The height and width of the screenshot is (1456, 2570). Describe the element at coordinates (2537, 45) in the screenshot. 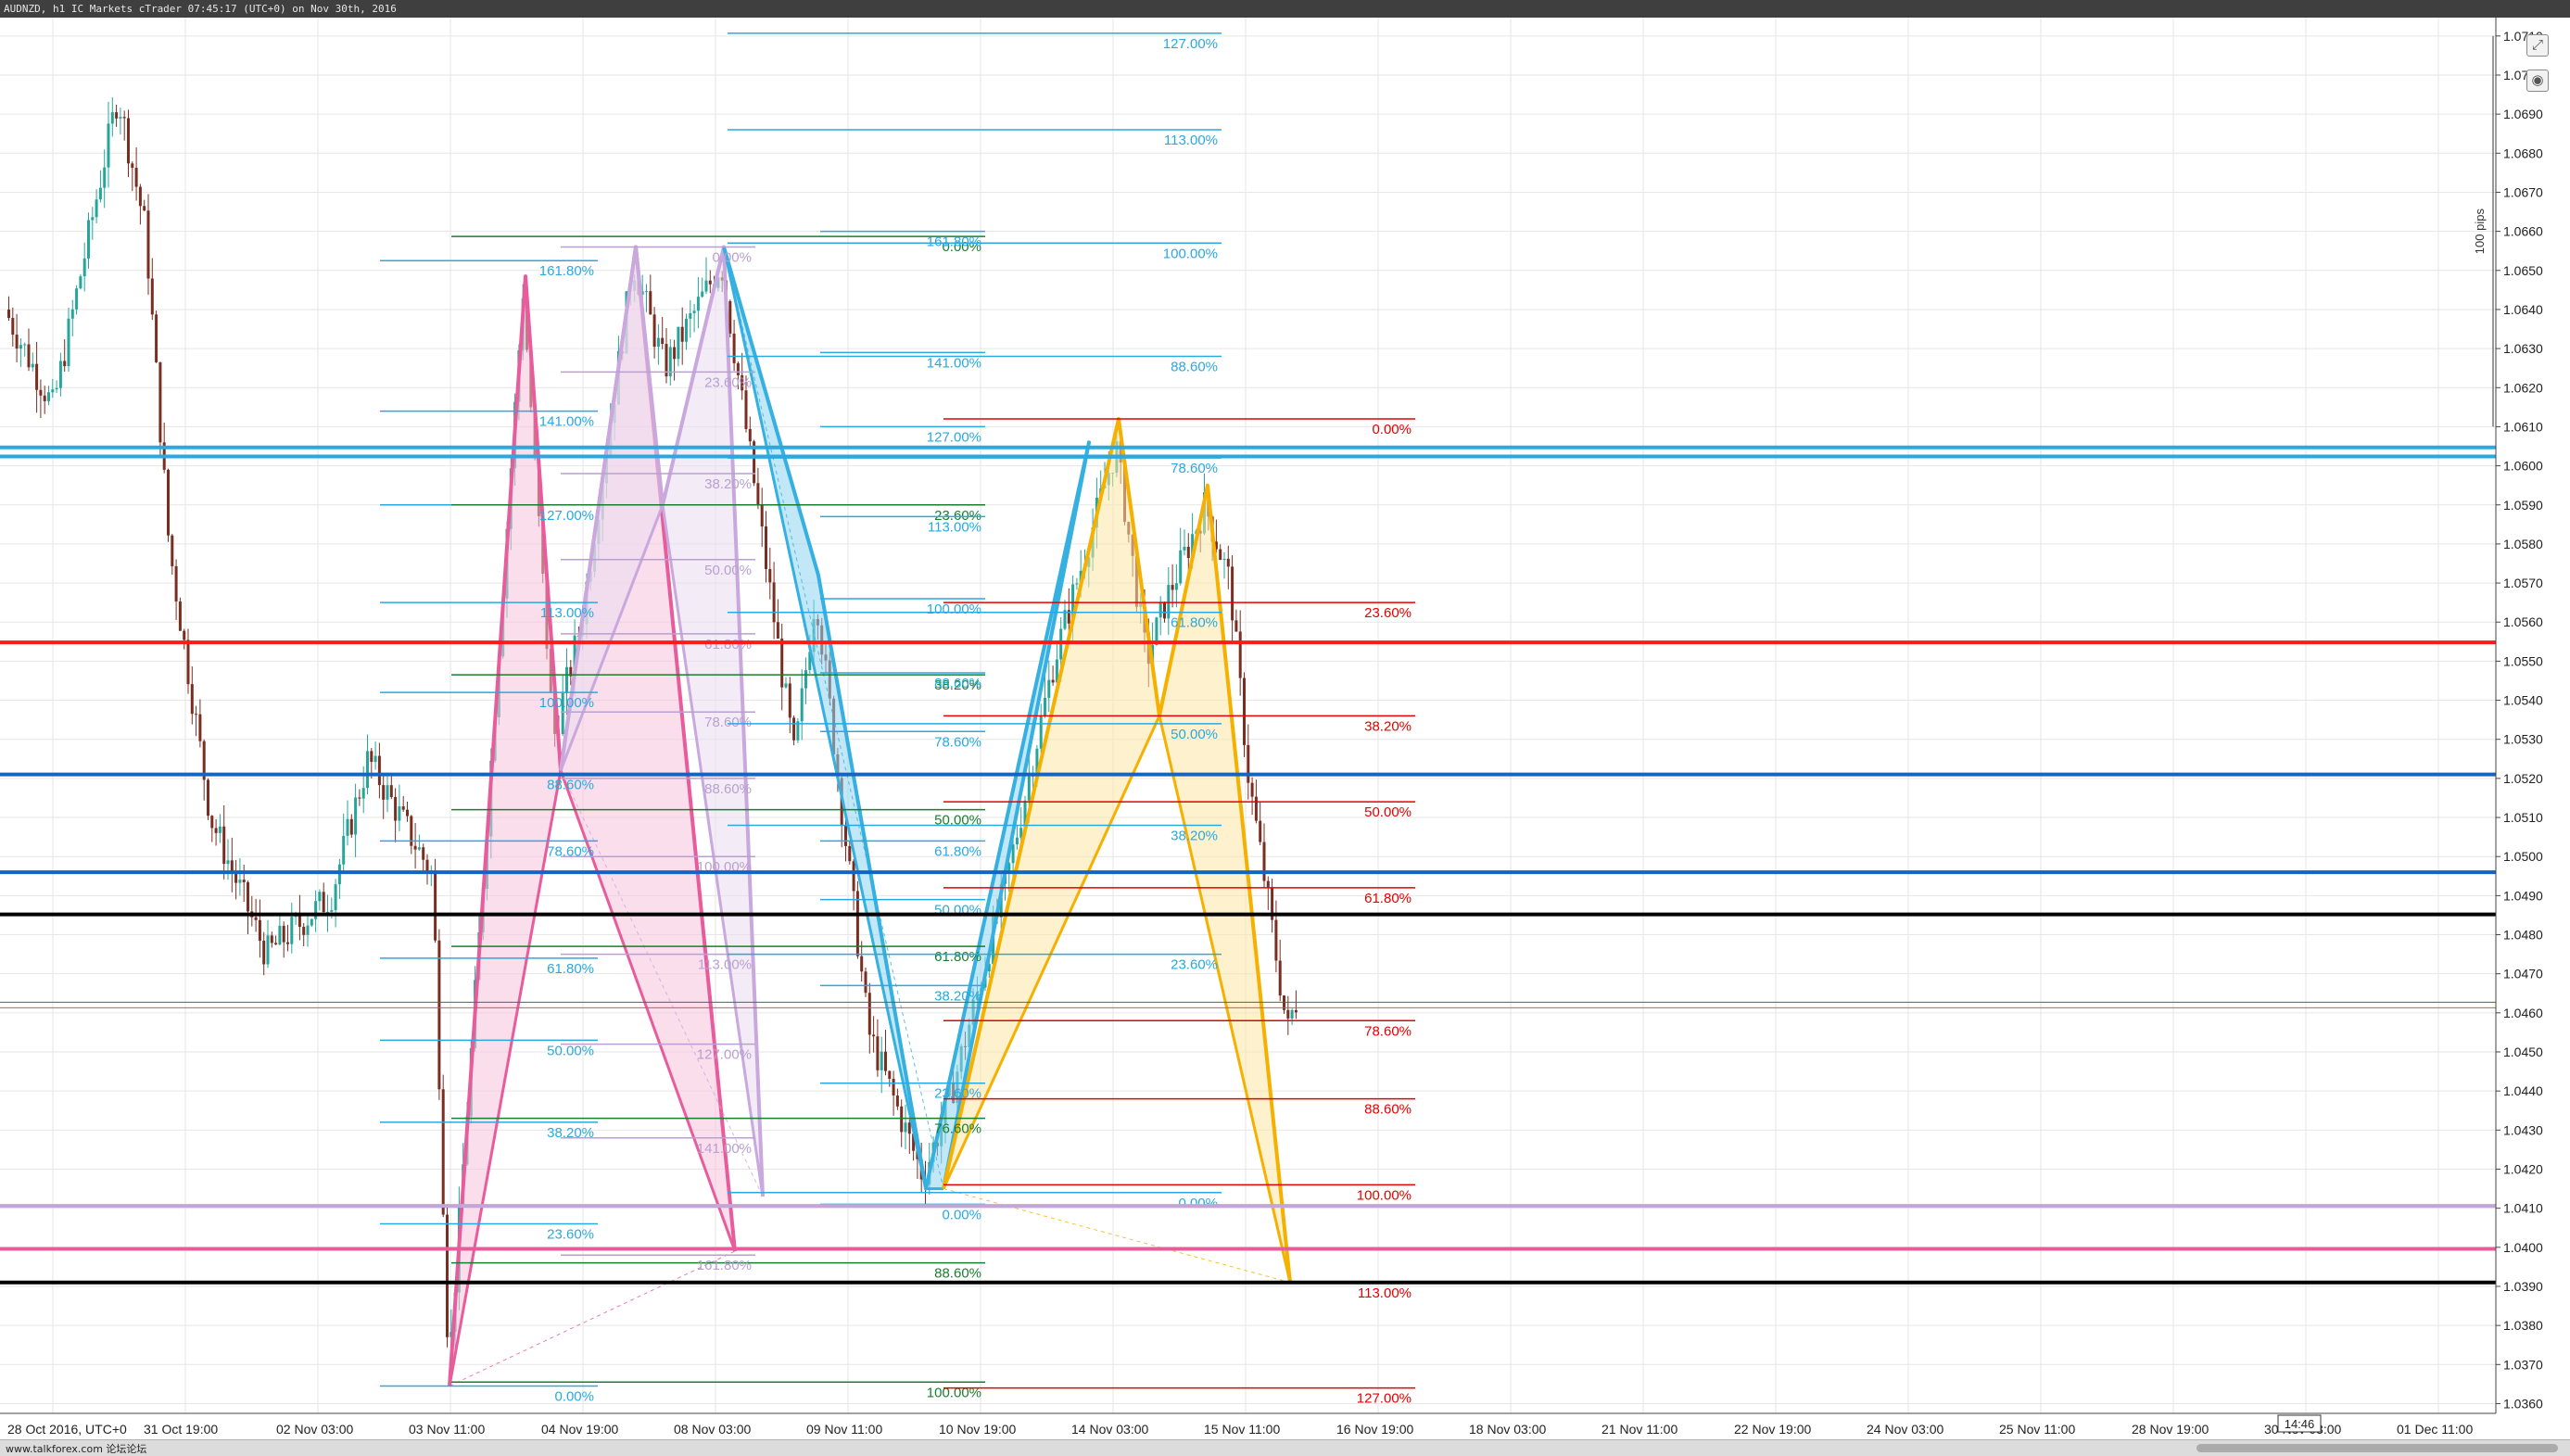

I see `popout-icon: ⤢` at that location.